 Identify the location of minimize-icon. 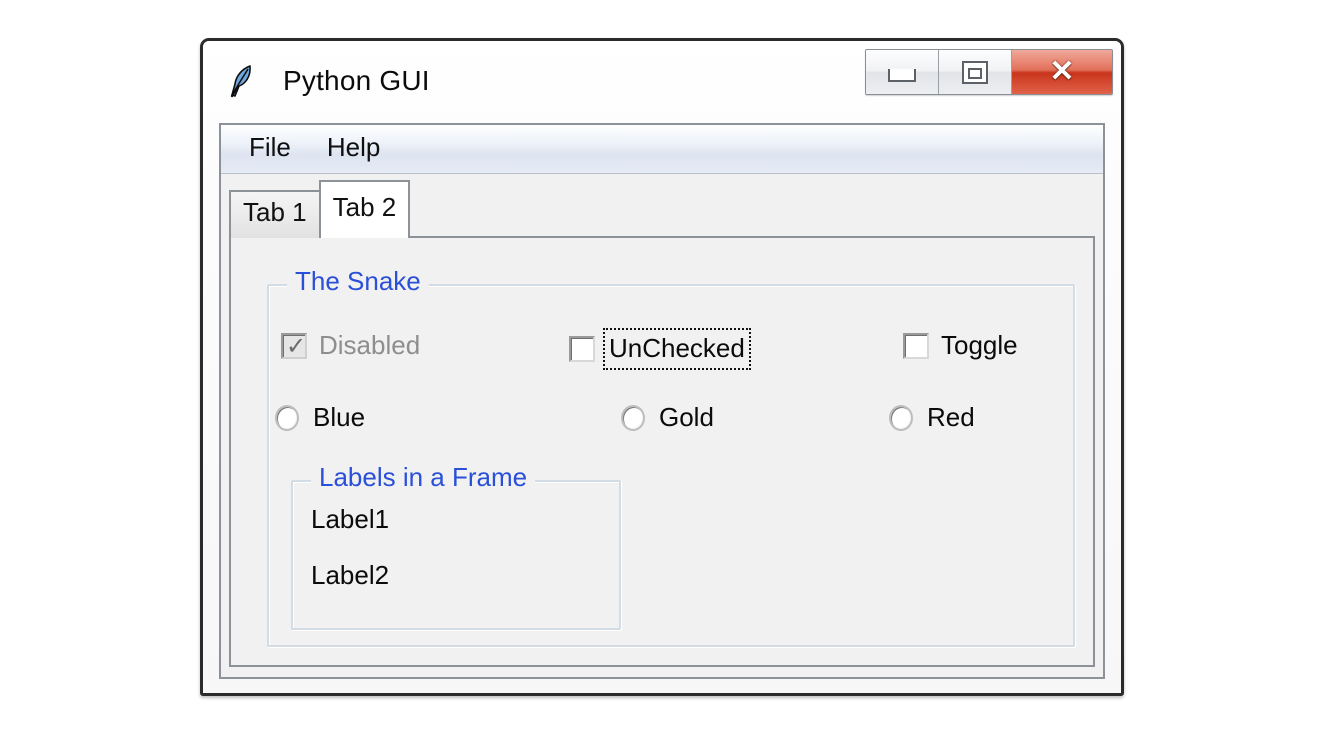
(902, 75).